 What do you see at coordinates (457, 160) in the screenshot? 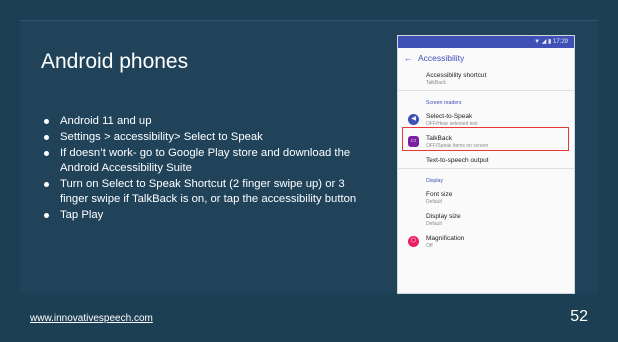
I see `item-title: Text-to-speech output` at bounding box center [457, 160].